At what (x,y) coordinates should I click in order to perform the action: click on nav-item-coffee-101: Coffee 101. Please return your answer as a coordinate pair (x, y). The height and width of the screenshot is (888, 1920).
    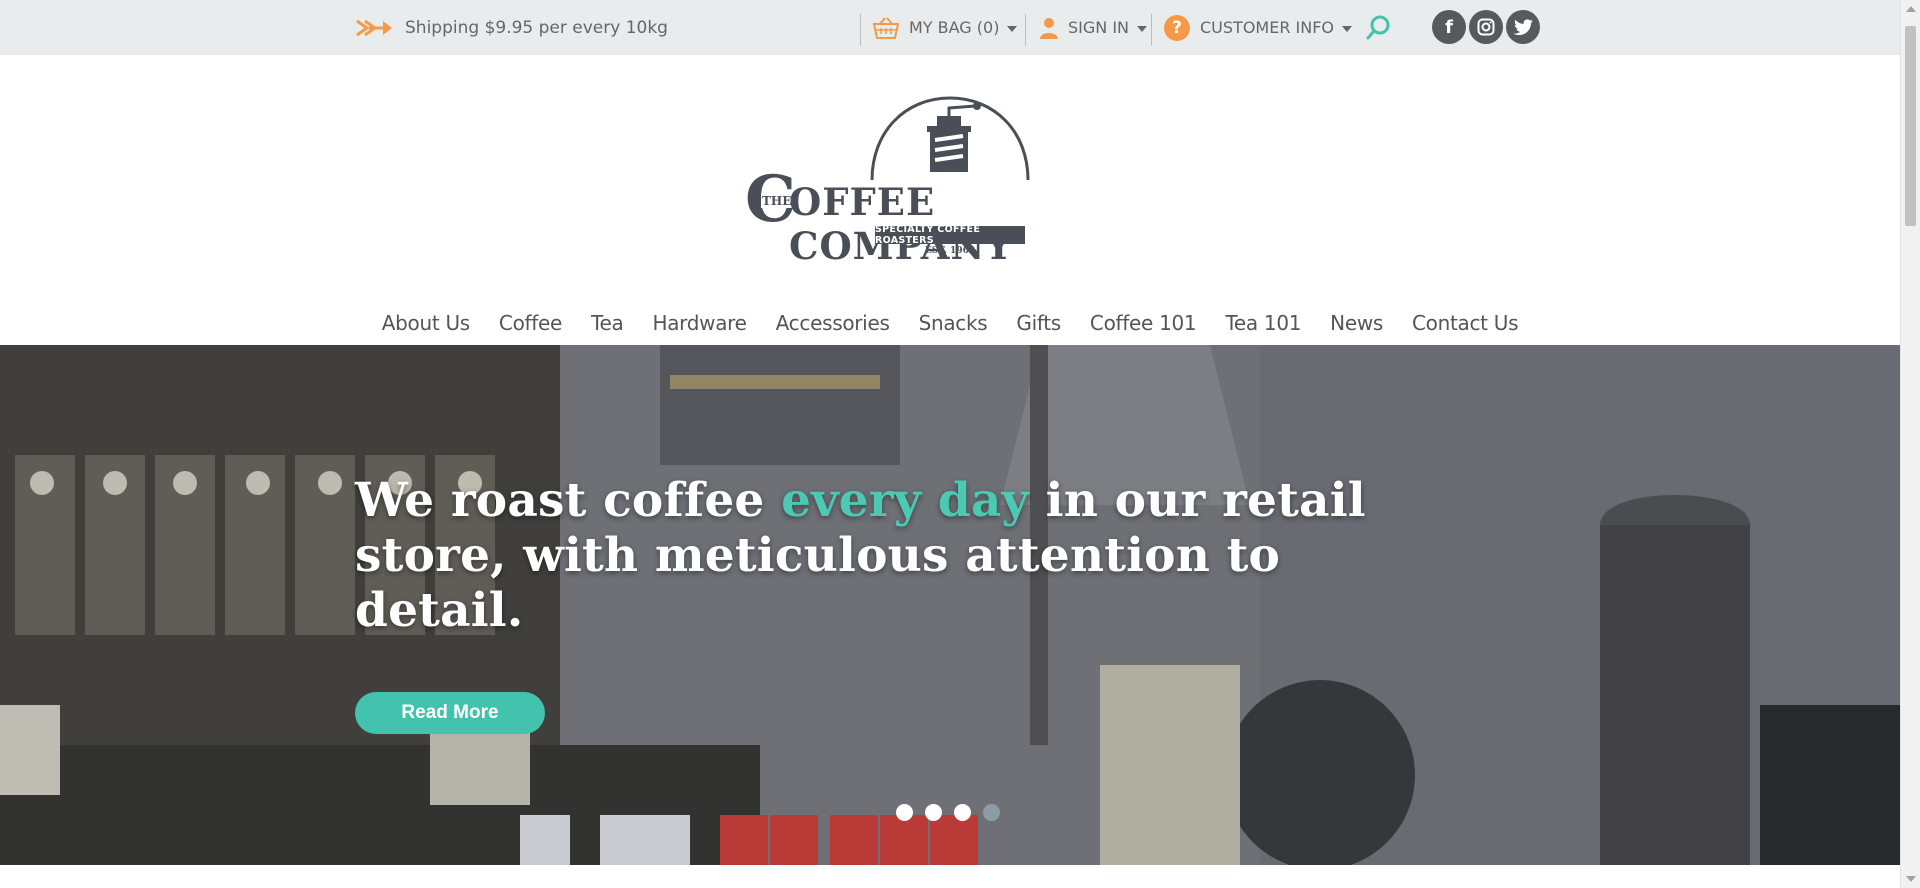
    Looking at the image, I should click on (1142, 325).